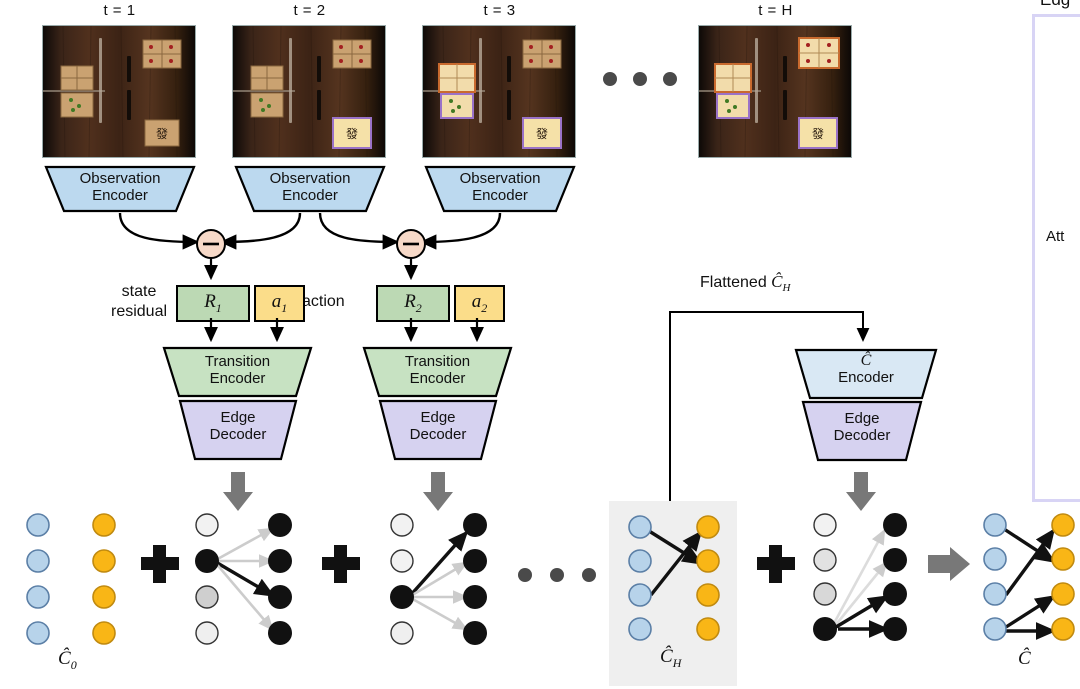  Describe the element at coordinates (671, 658) in the screenshot. I see `graph-label-ch: ĈH` at that location.